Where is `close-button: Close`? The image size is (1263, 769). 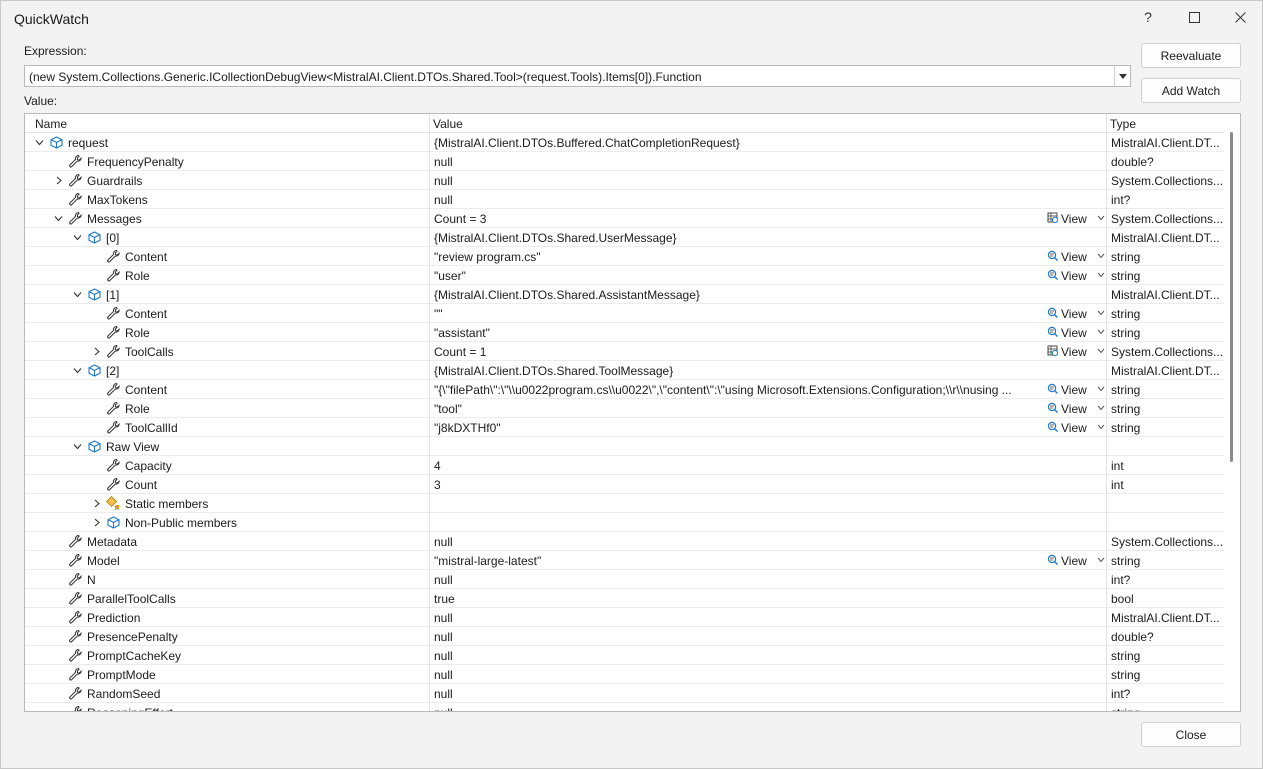
close-button: Close is located at coordinates (1191, 734).